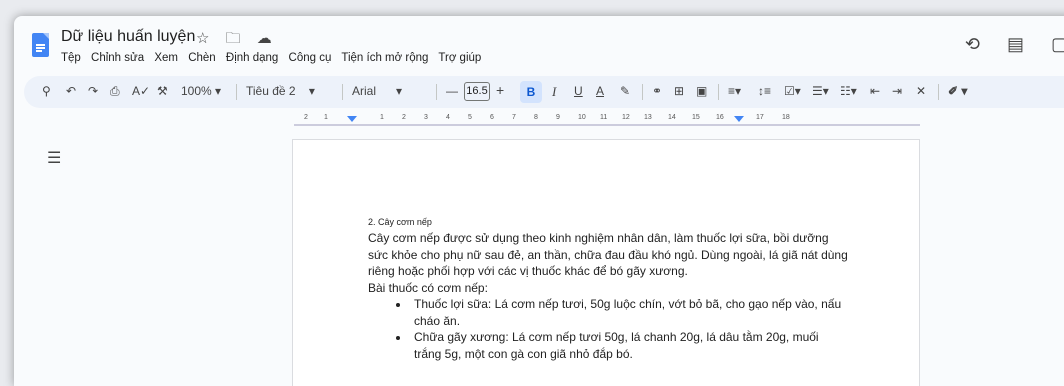 The height and width of the screenshot is (386, 1064). I want to click on ruler-tick: 14, so click(672, 117).